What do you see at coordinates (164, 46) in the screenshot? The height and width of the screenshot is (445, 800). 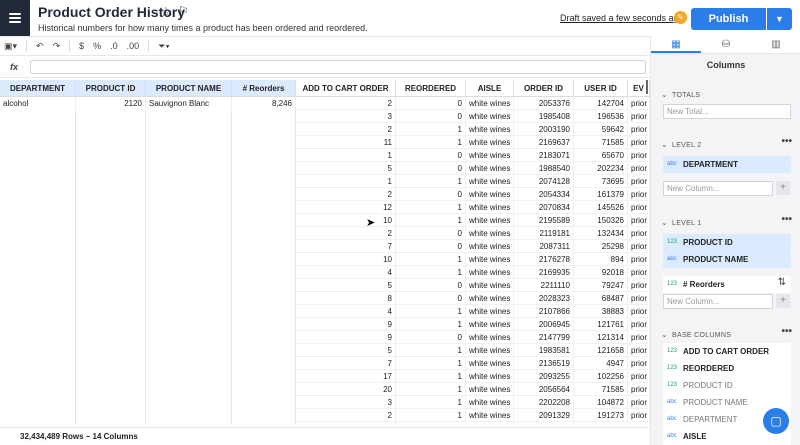 I see `filter-icon: ⏷▾` at bounding box center [164, 46].